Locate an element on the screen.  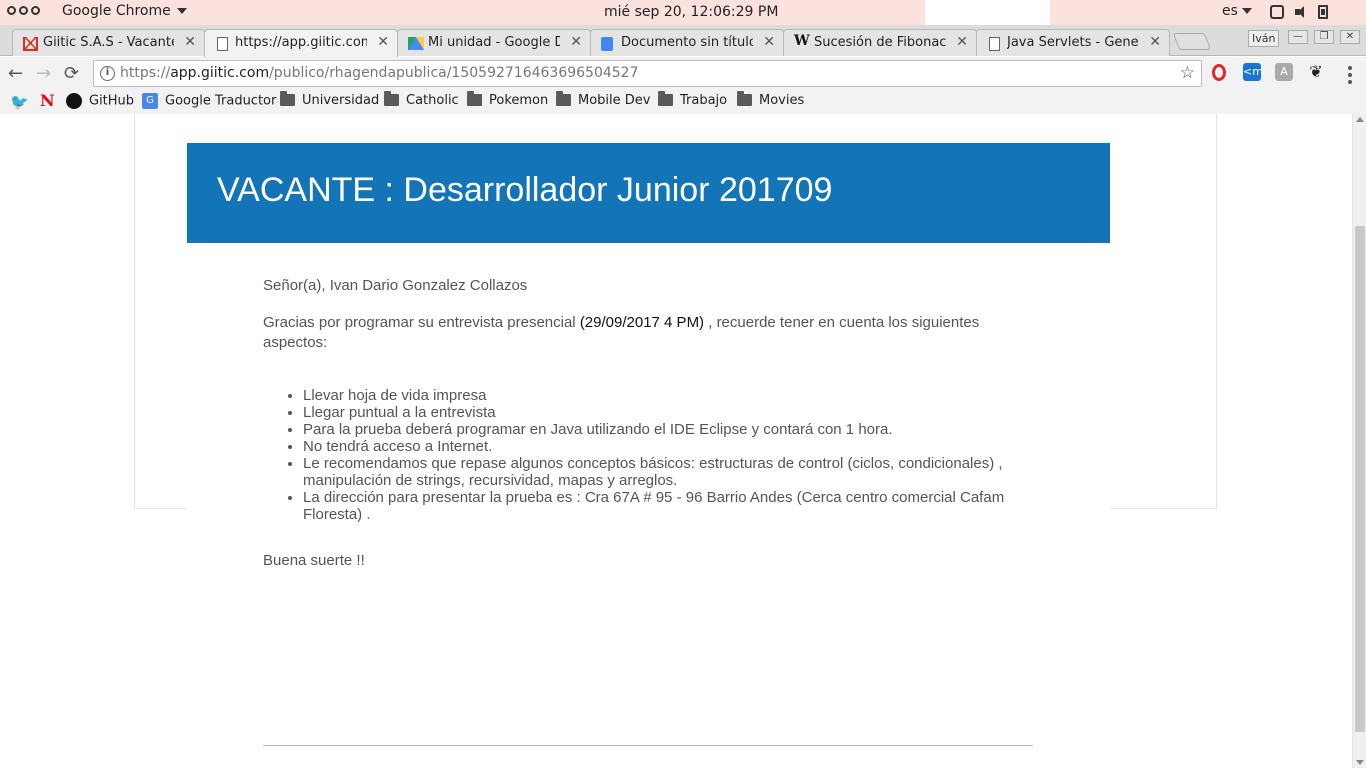
tab-label: Mi unidad - Google Dri is located at coordinates (494, 42).